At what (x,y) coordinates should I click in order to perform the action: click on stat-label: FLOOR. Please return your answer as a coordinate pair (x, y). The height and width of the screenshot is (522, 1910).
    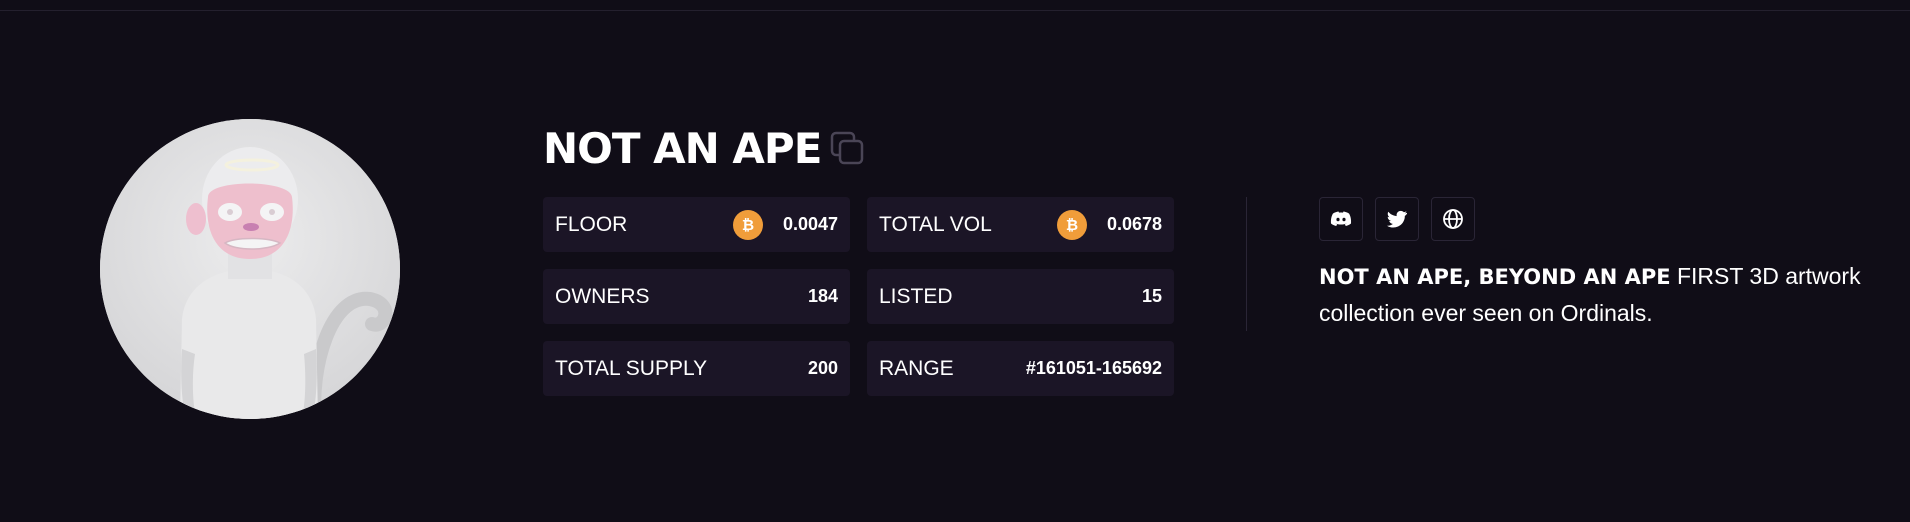
    Looking at the image, I should click on (591, 224).